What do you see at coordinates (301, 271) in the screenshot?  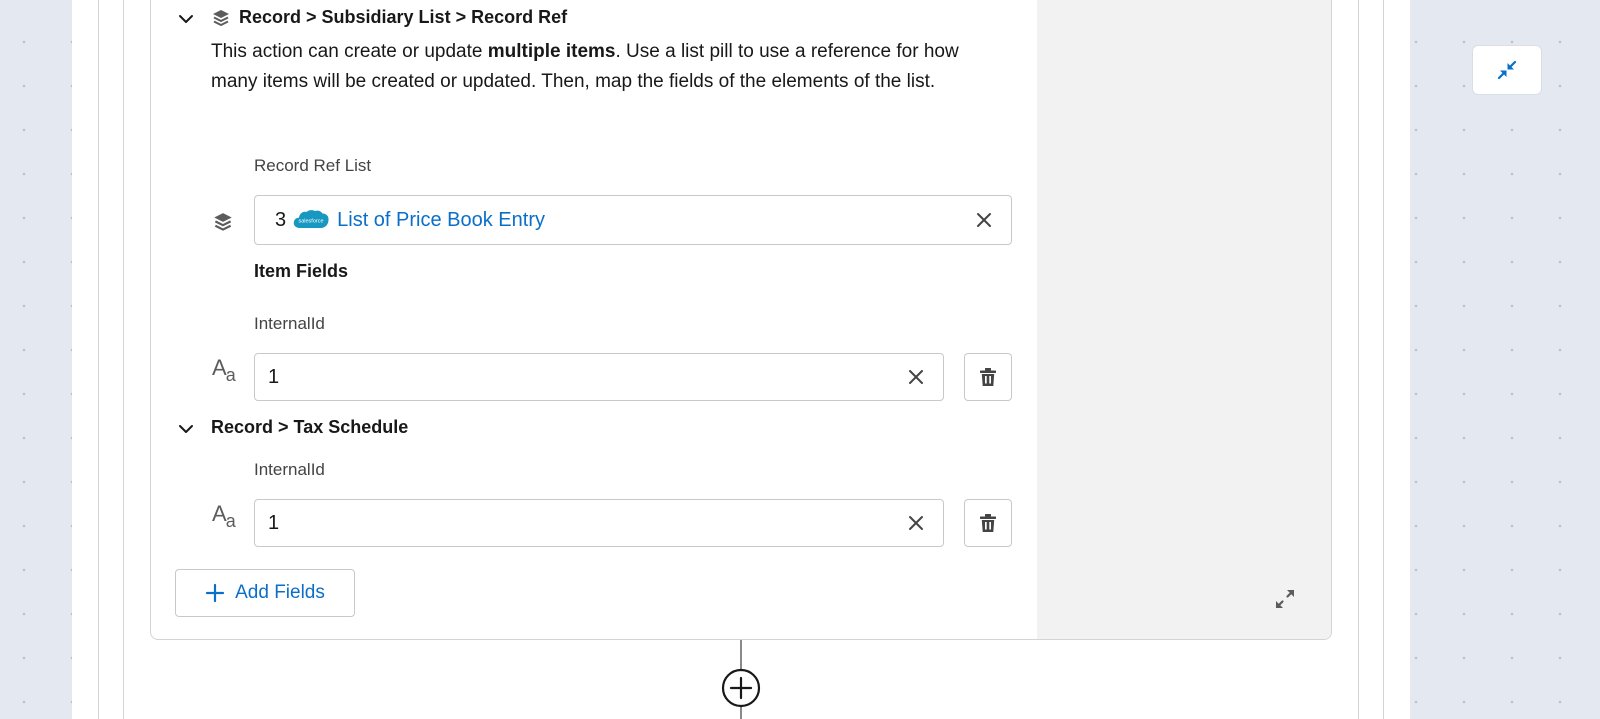 I see `item-fields-title: Item Fields` at bounding box center [301, 271].